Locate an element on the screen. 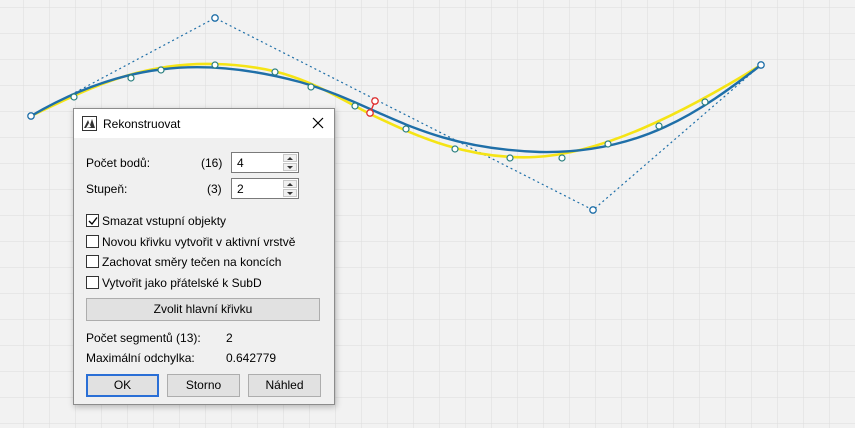 The width and height of the screenshot is (855, 428). degree-label: Stupeň: is located at coordinates (107, 189).